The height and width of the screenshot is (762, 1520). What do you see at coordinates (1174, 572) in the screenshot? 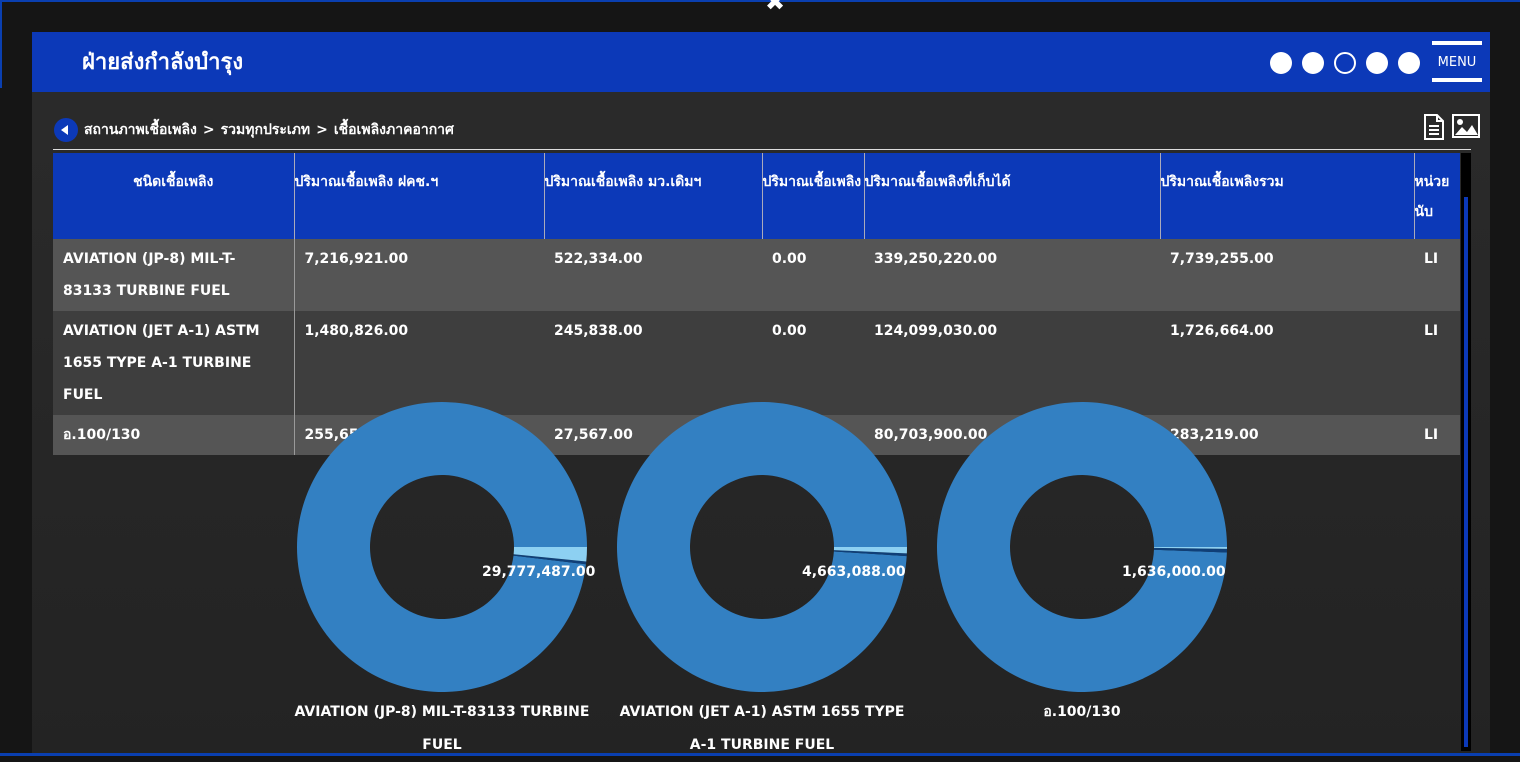
I see `chart-value-label: 1,636,000.00` at bounding box center [1174, 572].